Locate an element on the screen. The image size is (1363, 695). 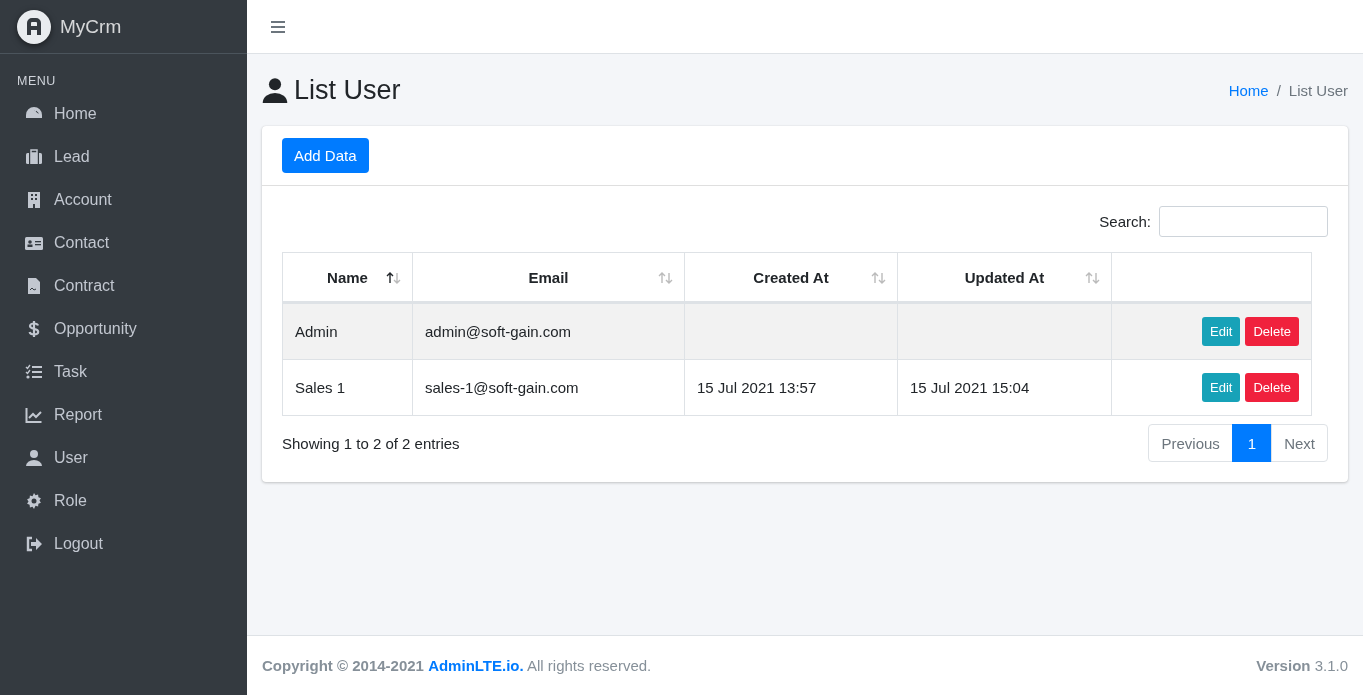
adminlte-link: AdminLTE.io. is located at coordinates (476, 665).